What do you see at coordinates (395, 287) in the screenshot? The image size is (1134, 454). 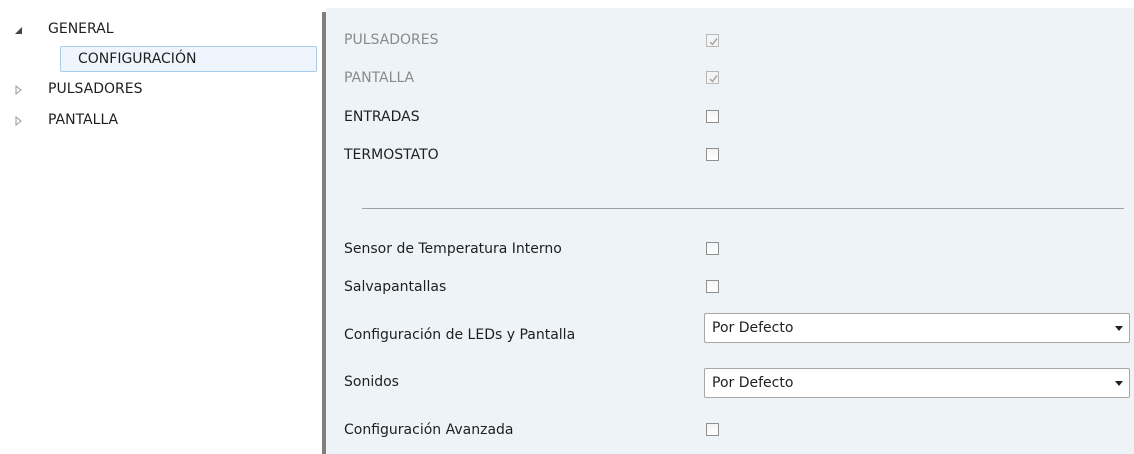 I see `screensaver-label: Salvapantallas` at bounding box center [395, 287].